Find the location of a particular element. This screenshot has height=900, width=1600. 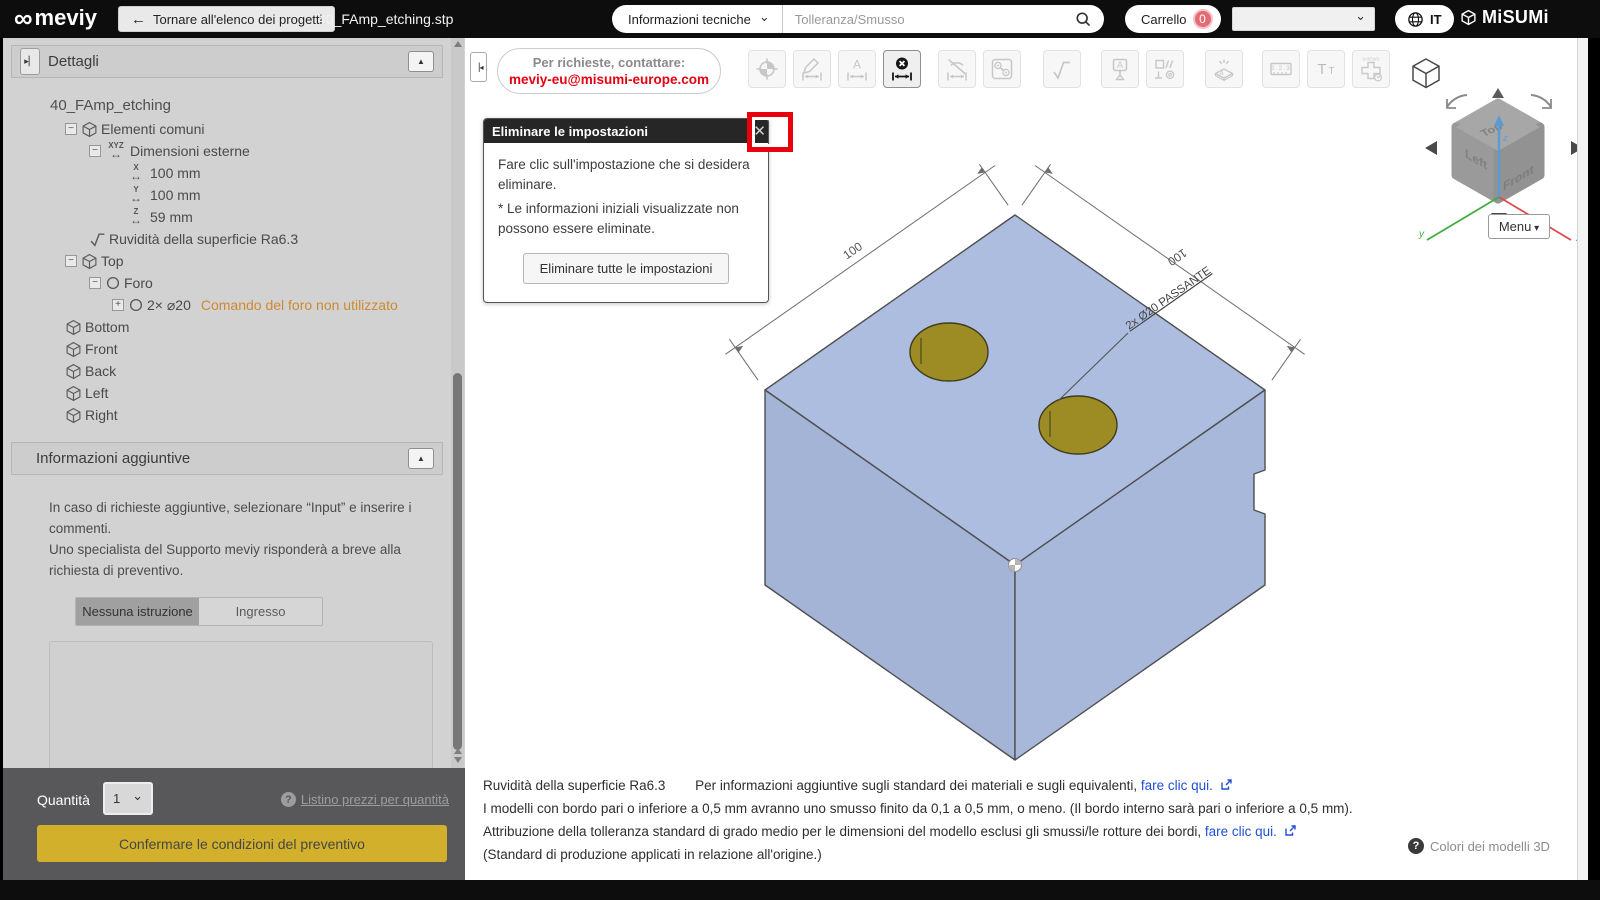

tree-item-roughness: Ruvidità della superficie Ra6.3 is located at coordinates (234, 239).